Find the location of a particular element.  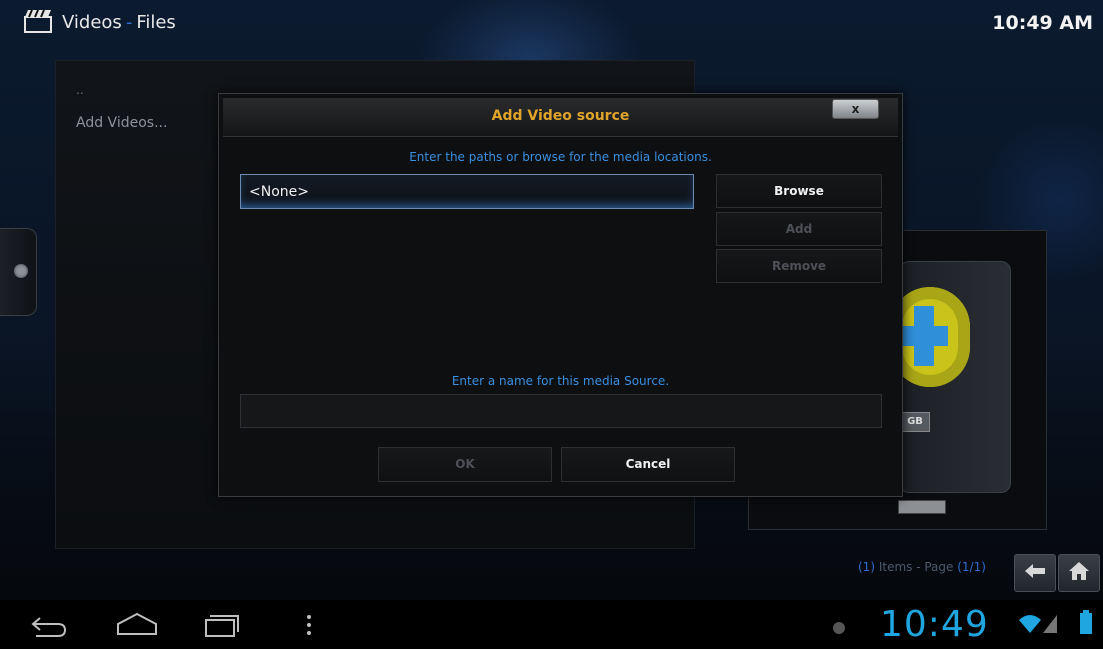

home-button is located at coordinates (1079, 573).